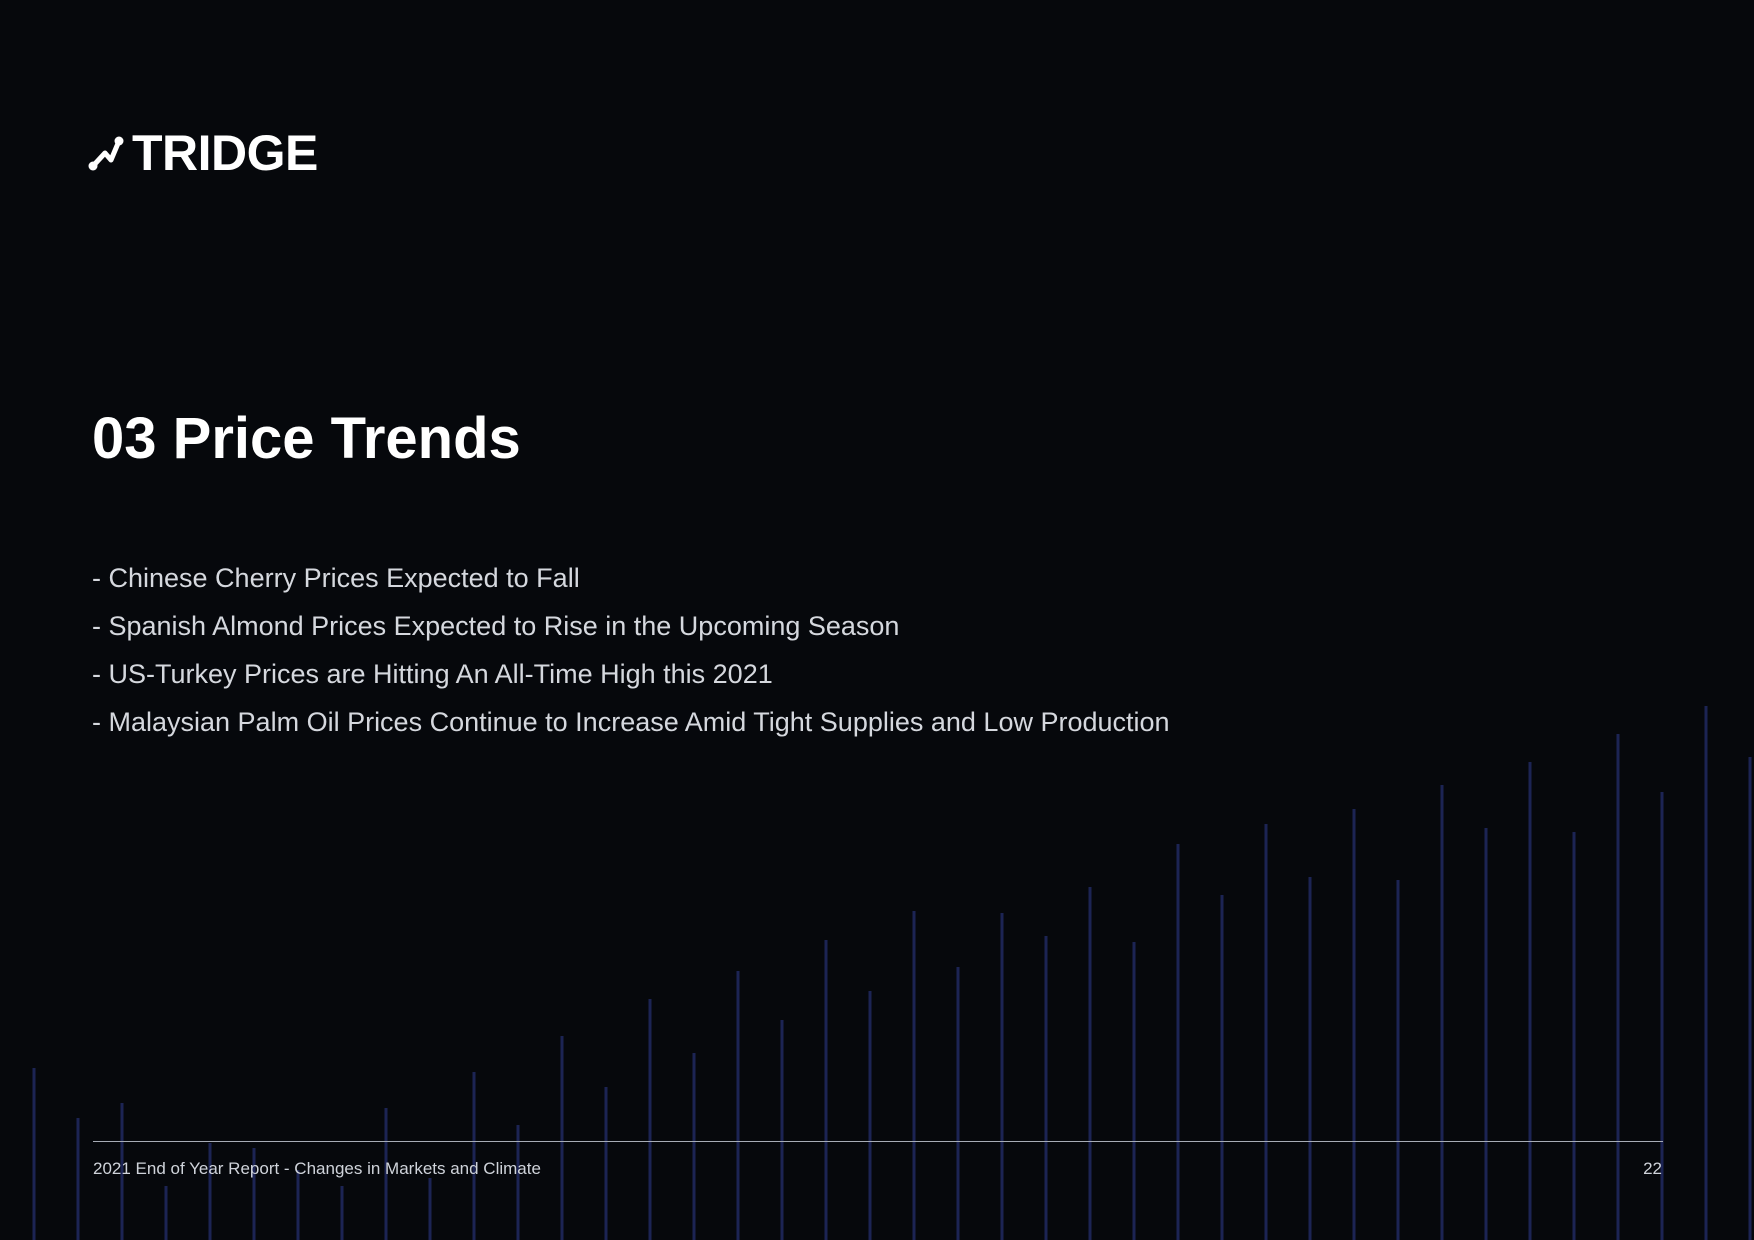  Describe the element at coordinates (878, 1141) in the screenshot. I see `footer-divider` at that location.